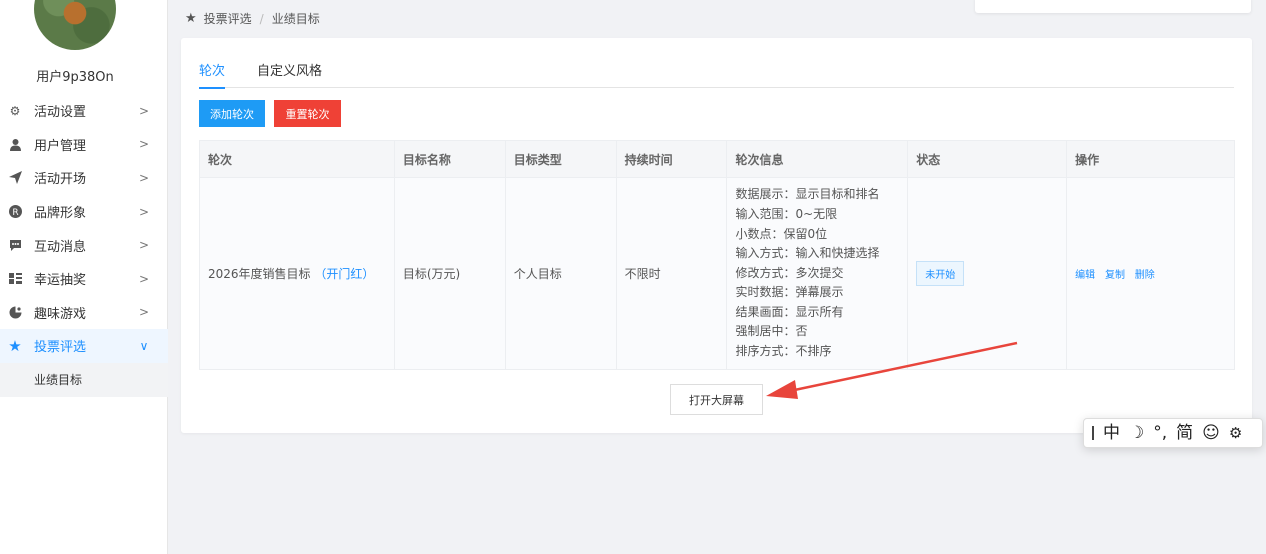  Describe the element at coordinates (75, 77) in the screenshot. I see `username: 用户9p38On` at that location.